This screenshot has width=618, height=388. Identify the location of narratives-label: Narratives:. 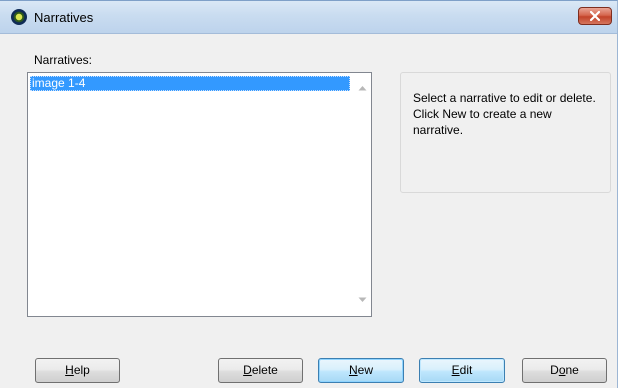
(63, 60).